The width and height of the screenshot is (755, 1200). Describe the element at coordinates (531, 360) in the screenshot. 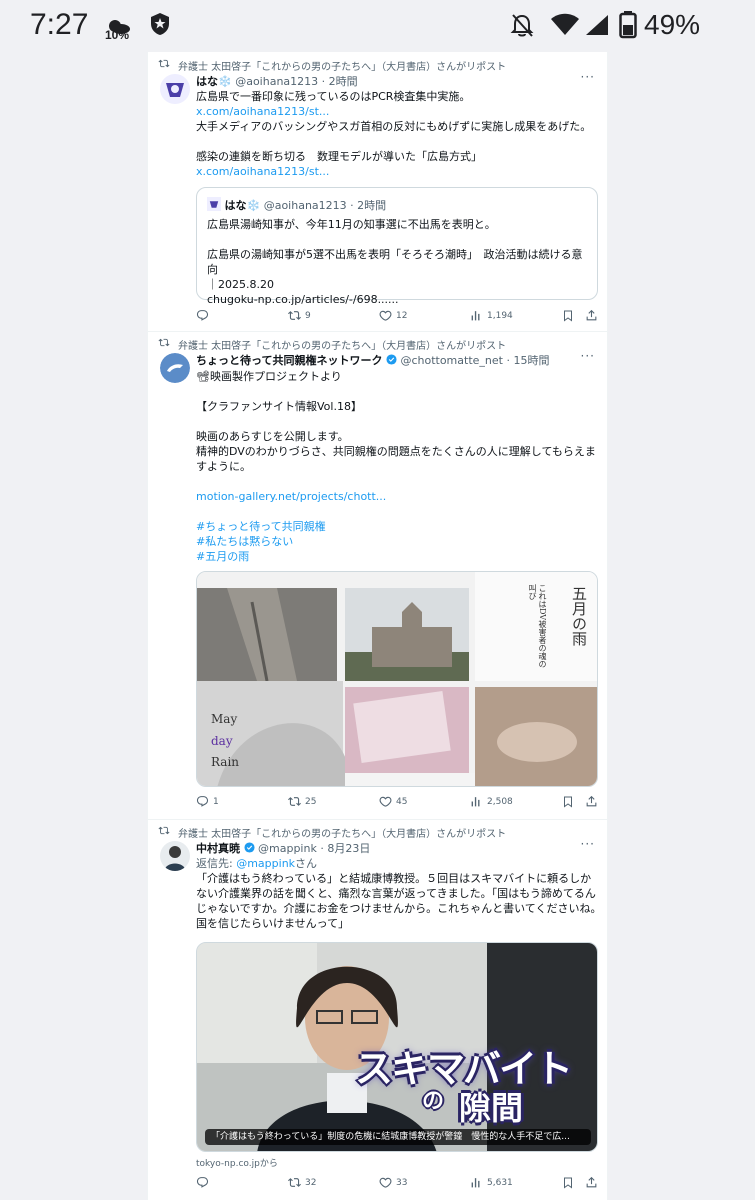

I see `post-time: 15時間` at that location.